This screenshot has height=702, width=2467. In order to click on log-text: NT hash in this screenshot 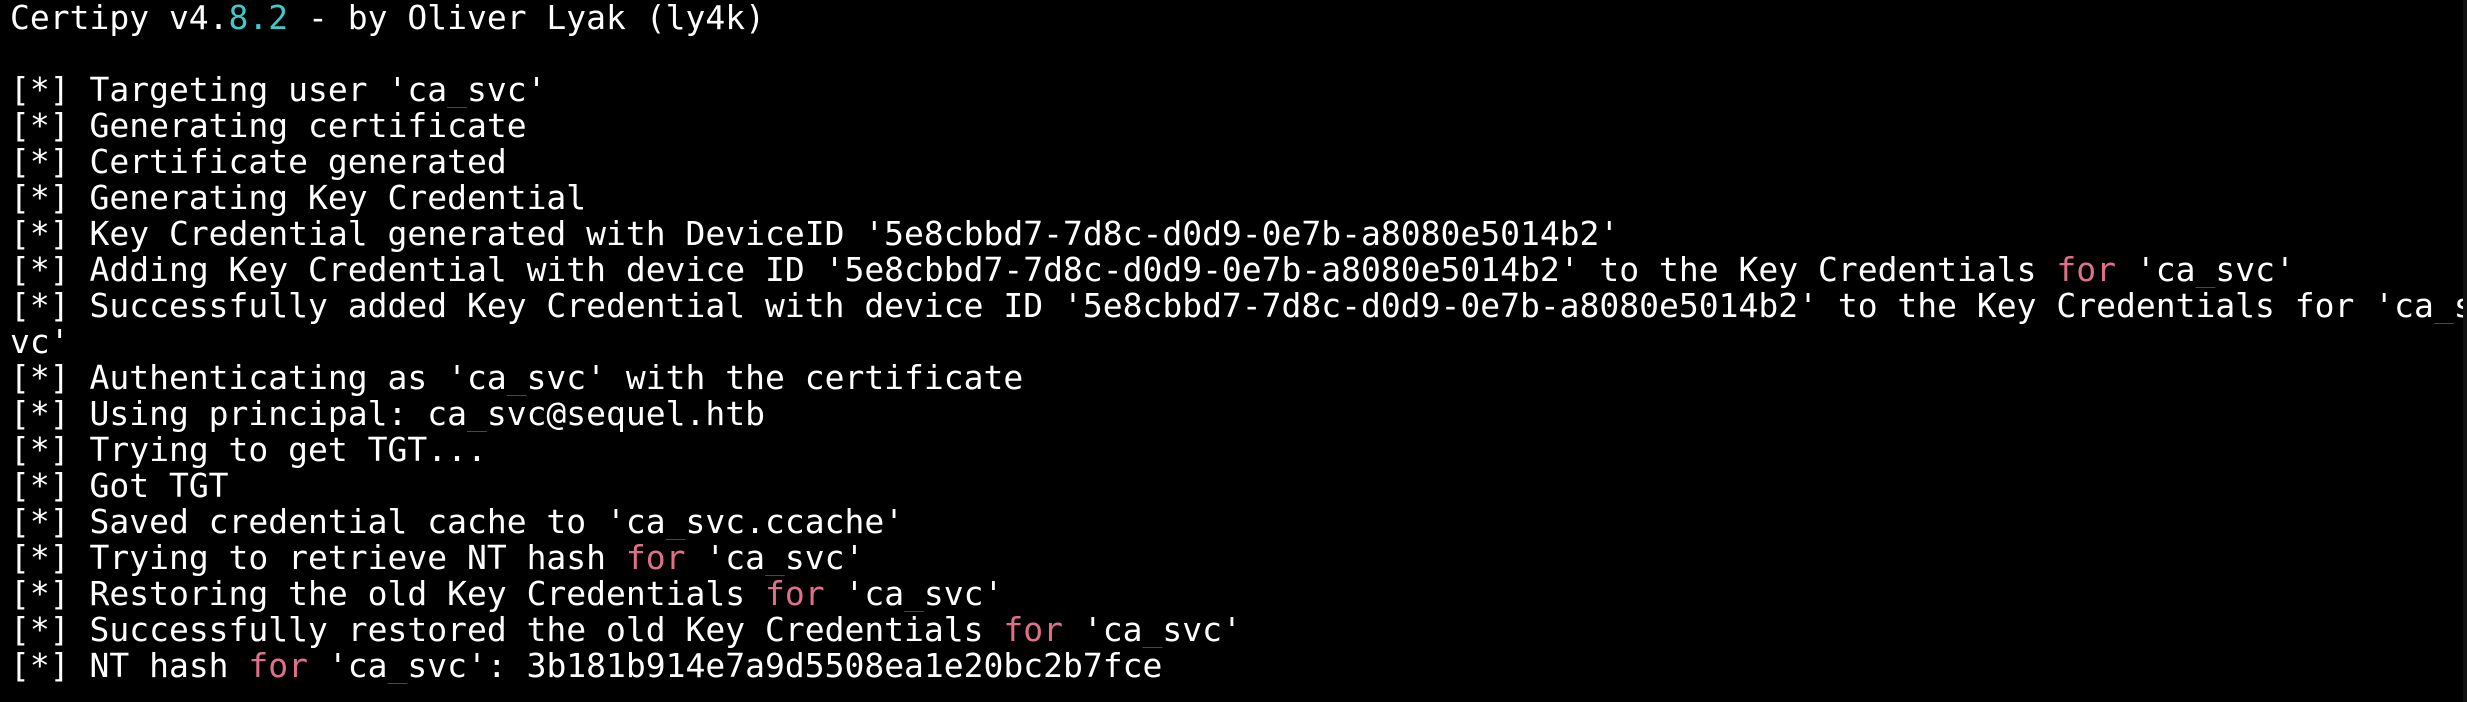, I will do `click(159, 666)`.